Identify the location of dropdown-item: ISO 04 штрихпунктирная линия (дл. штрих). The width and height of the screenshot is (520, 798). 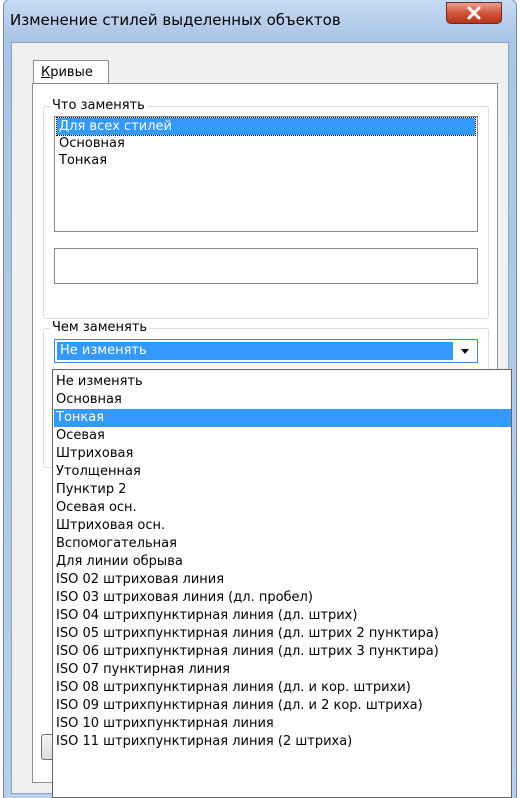
(282, 616).